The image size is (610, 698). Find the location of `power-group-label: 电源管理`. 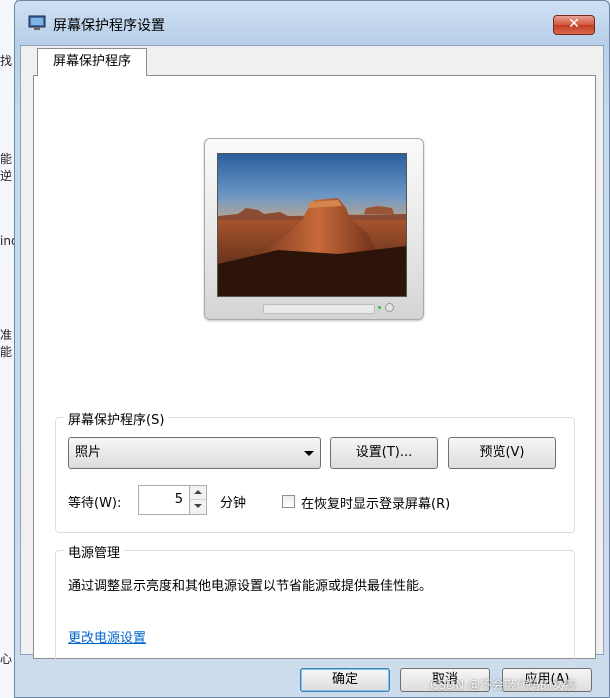

power-group-label: 电源管理 is located at coordinates (94, 551).